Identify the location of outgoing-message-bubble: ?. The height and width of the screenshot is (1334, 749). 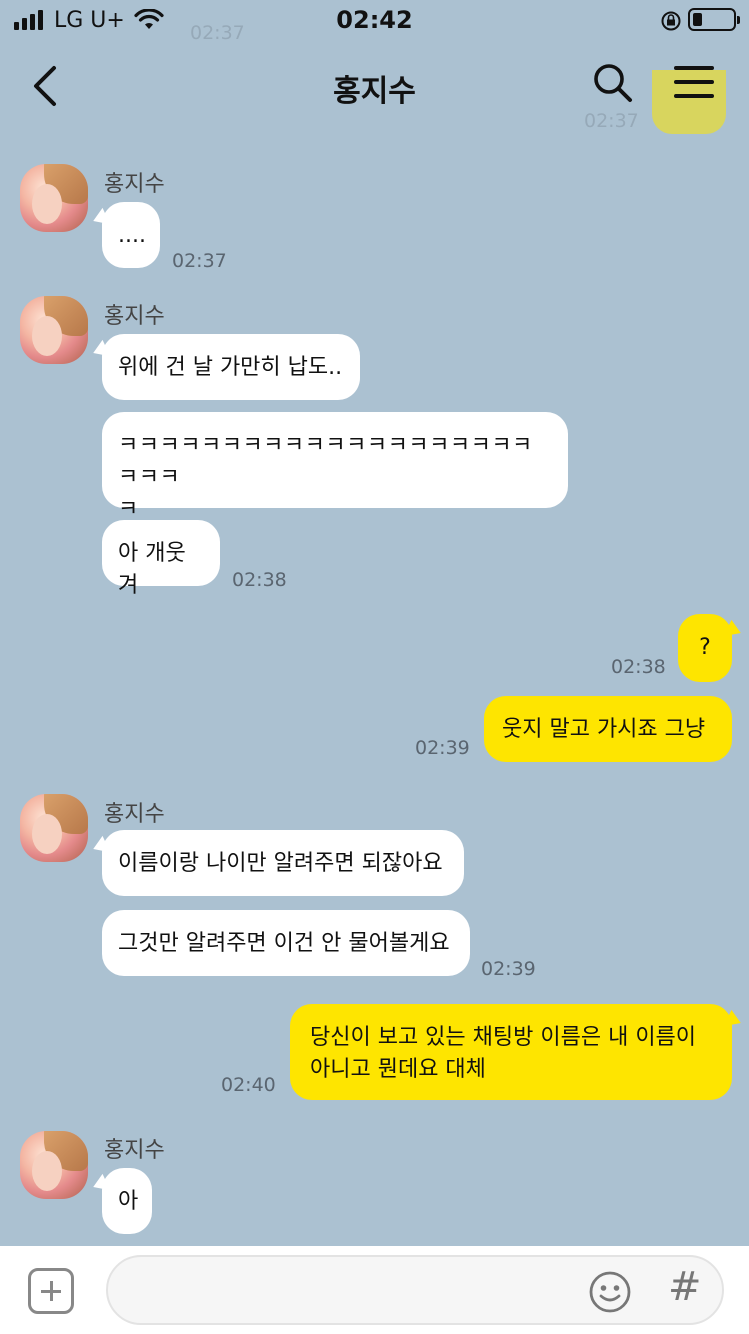
(705, 648).